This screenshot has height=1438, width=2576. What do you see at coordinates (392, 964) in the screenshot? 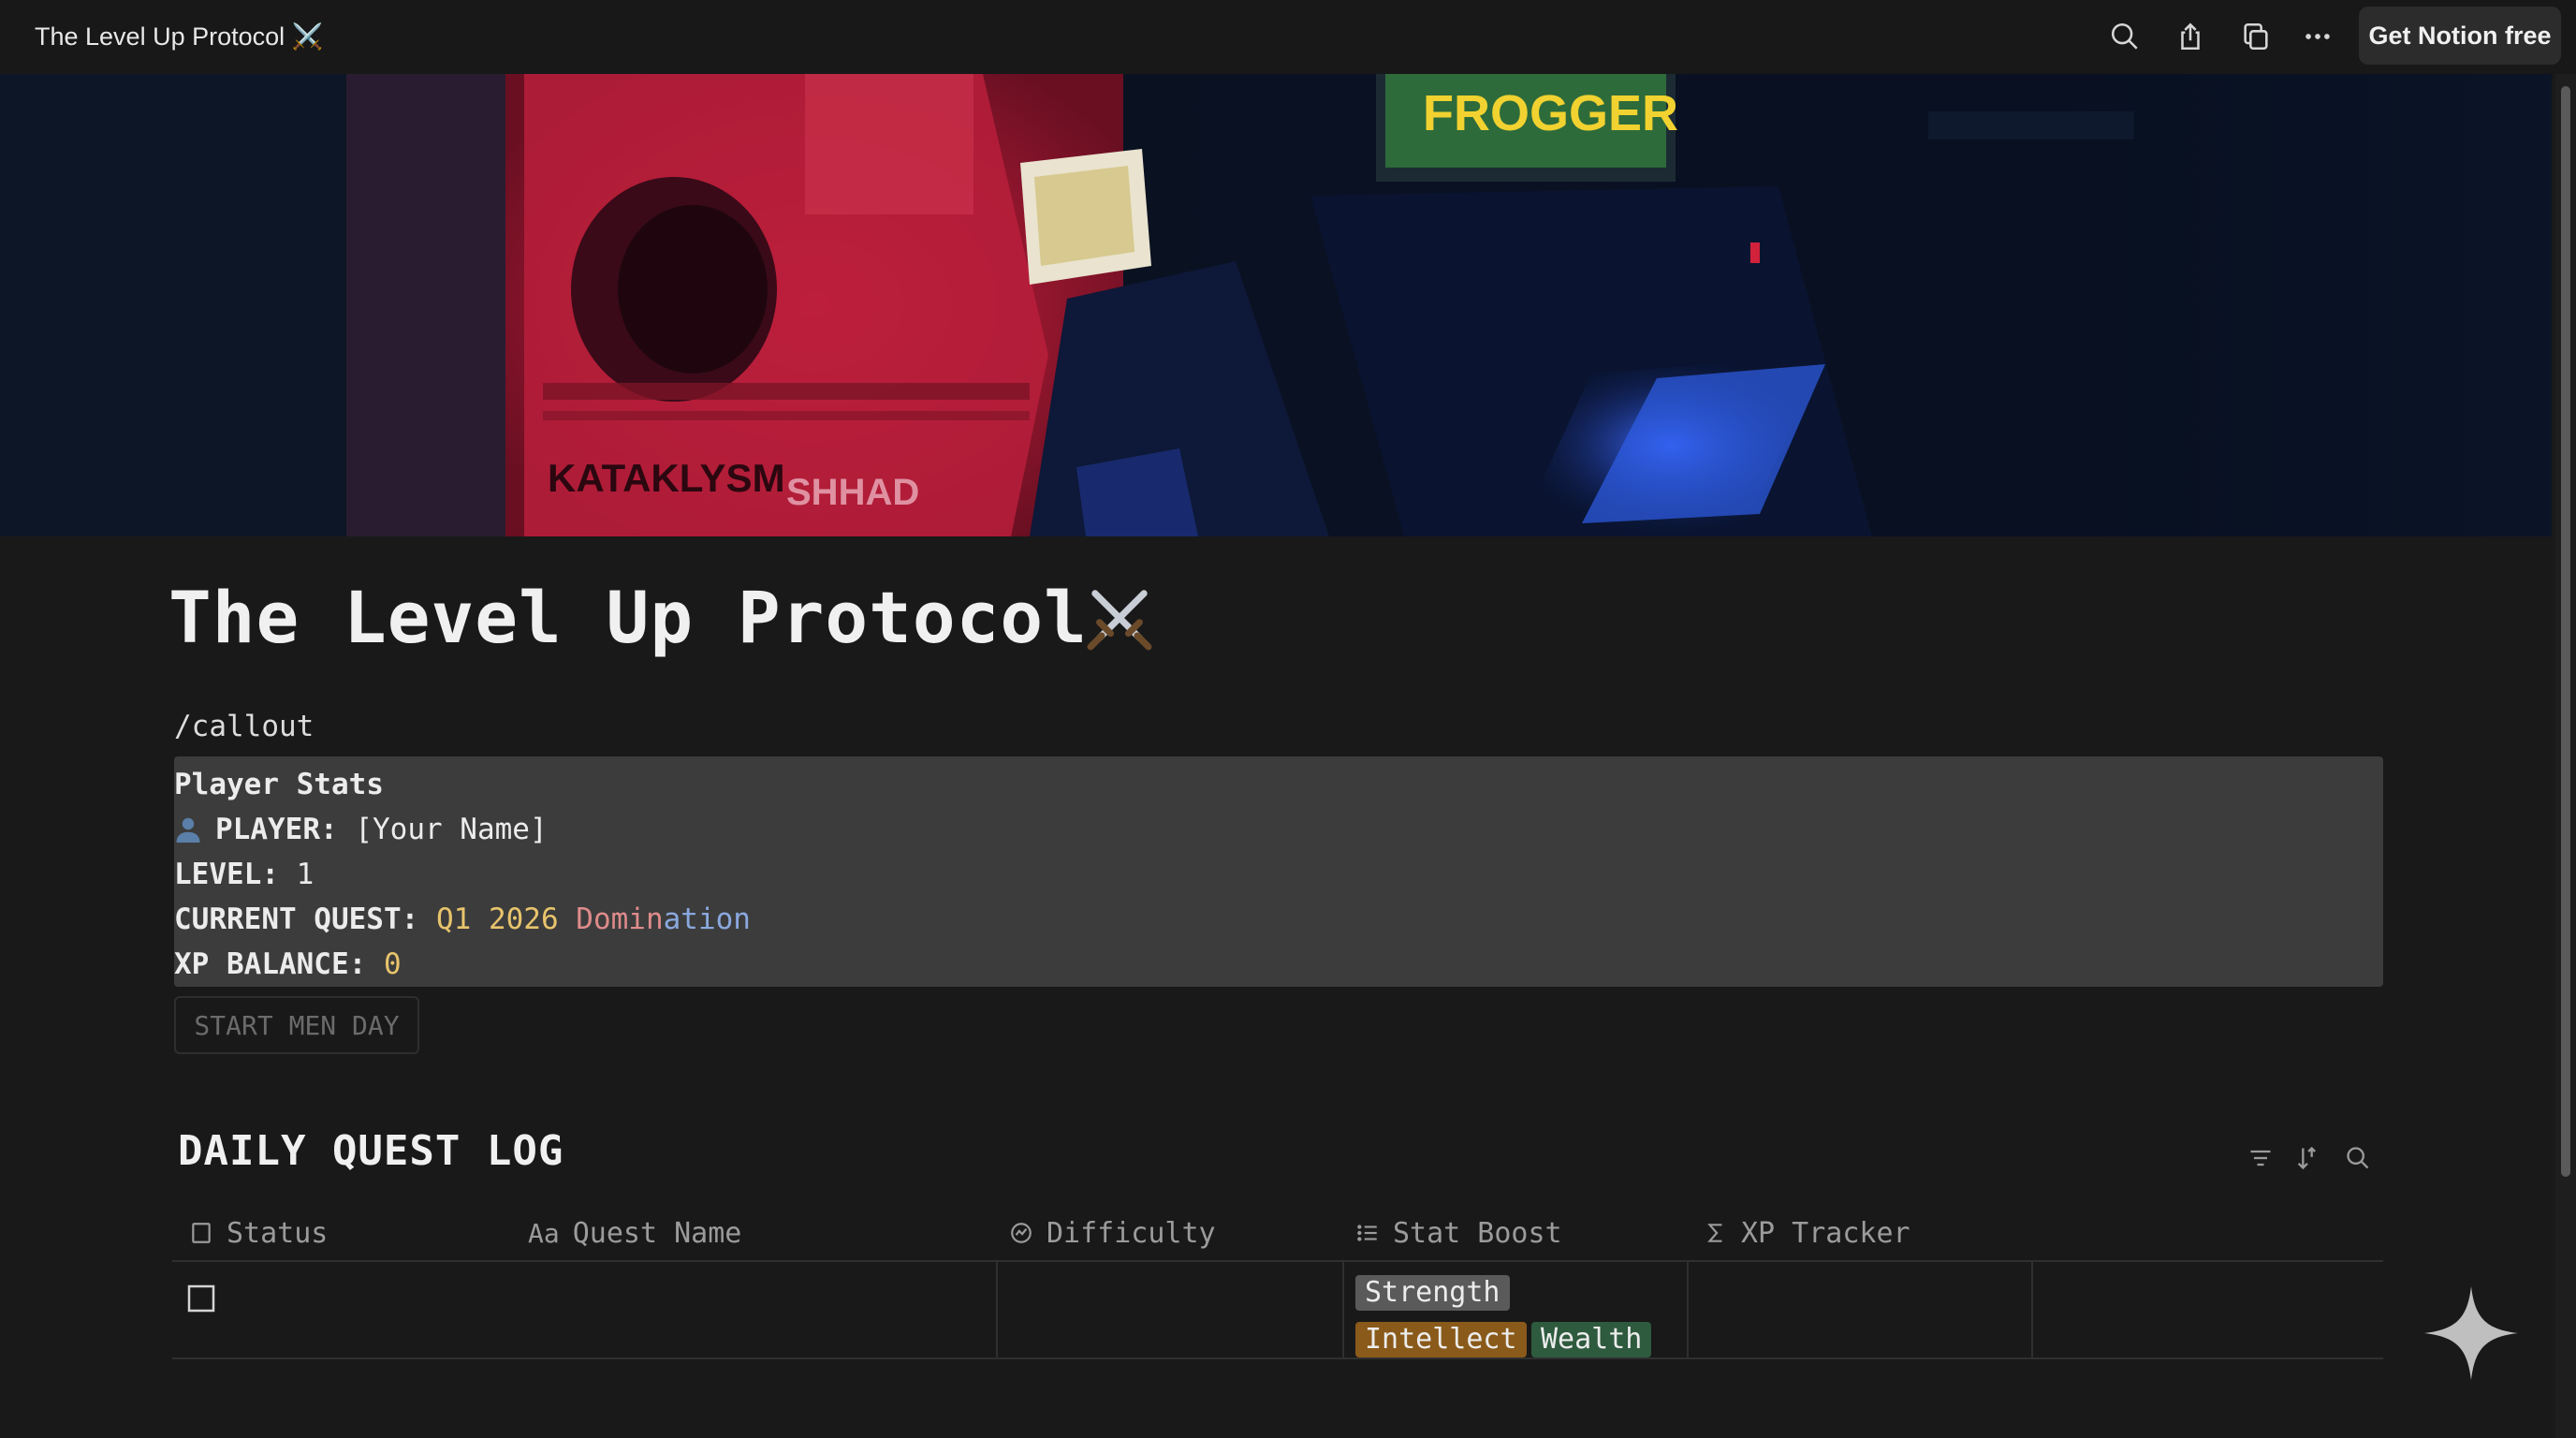
I see `xp-value: 0` at bounding box center [392, 964].